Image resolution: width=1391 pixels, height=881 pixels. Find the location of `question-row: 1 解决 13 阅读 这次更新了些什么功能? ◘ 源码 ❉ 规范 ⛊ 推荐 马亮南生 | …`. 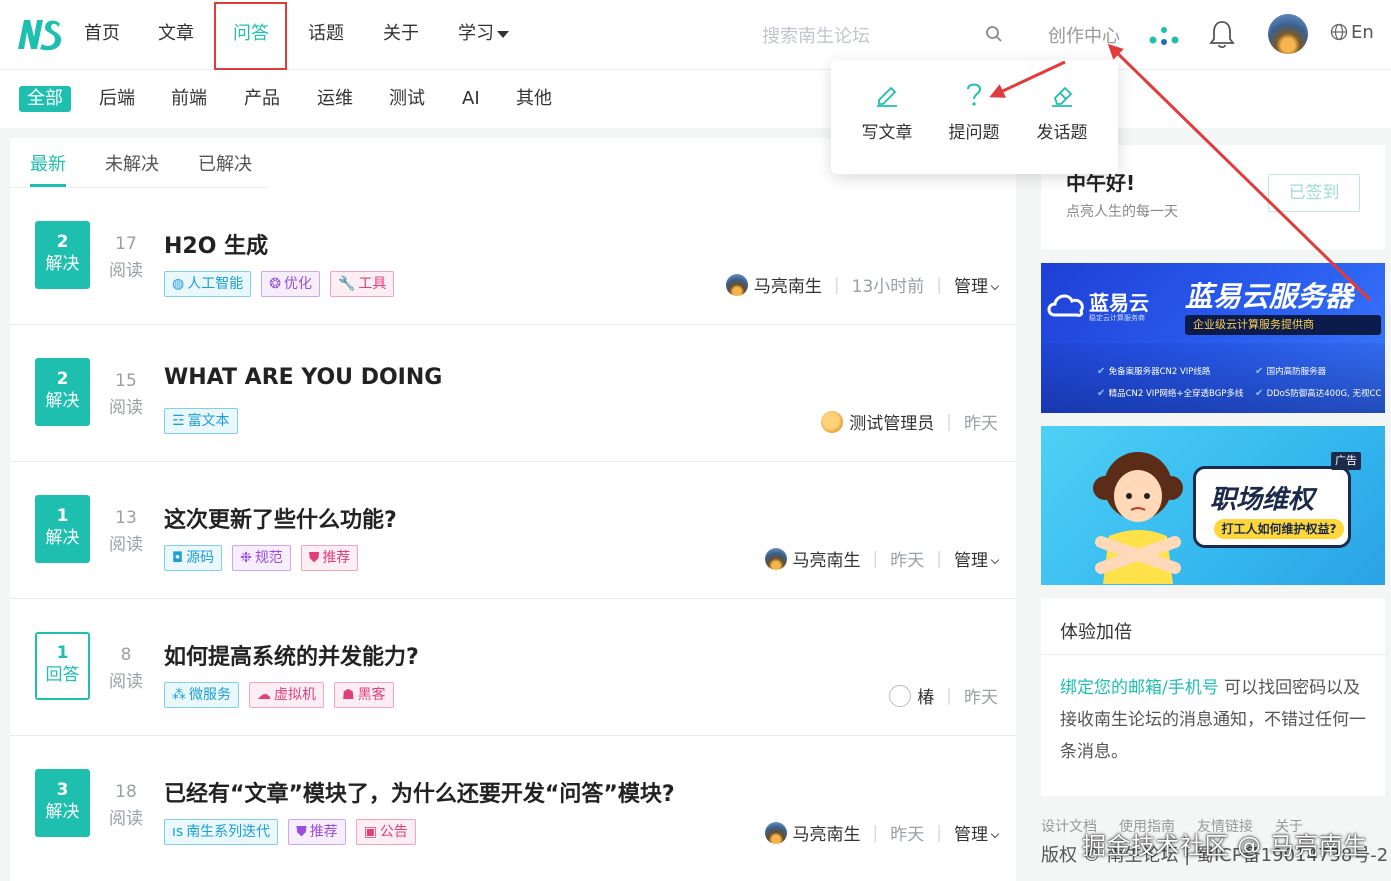

question-row: 1 解决 13 阅读 这次更新了些什么功能? ◘ 源码 ❉ 规范 ⛊ 推荐 马亮南生 | … is located at coordinates (513, 530).